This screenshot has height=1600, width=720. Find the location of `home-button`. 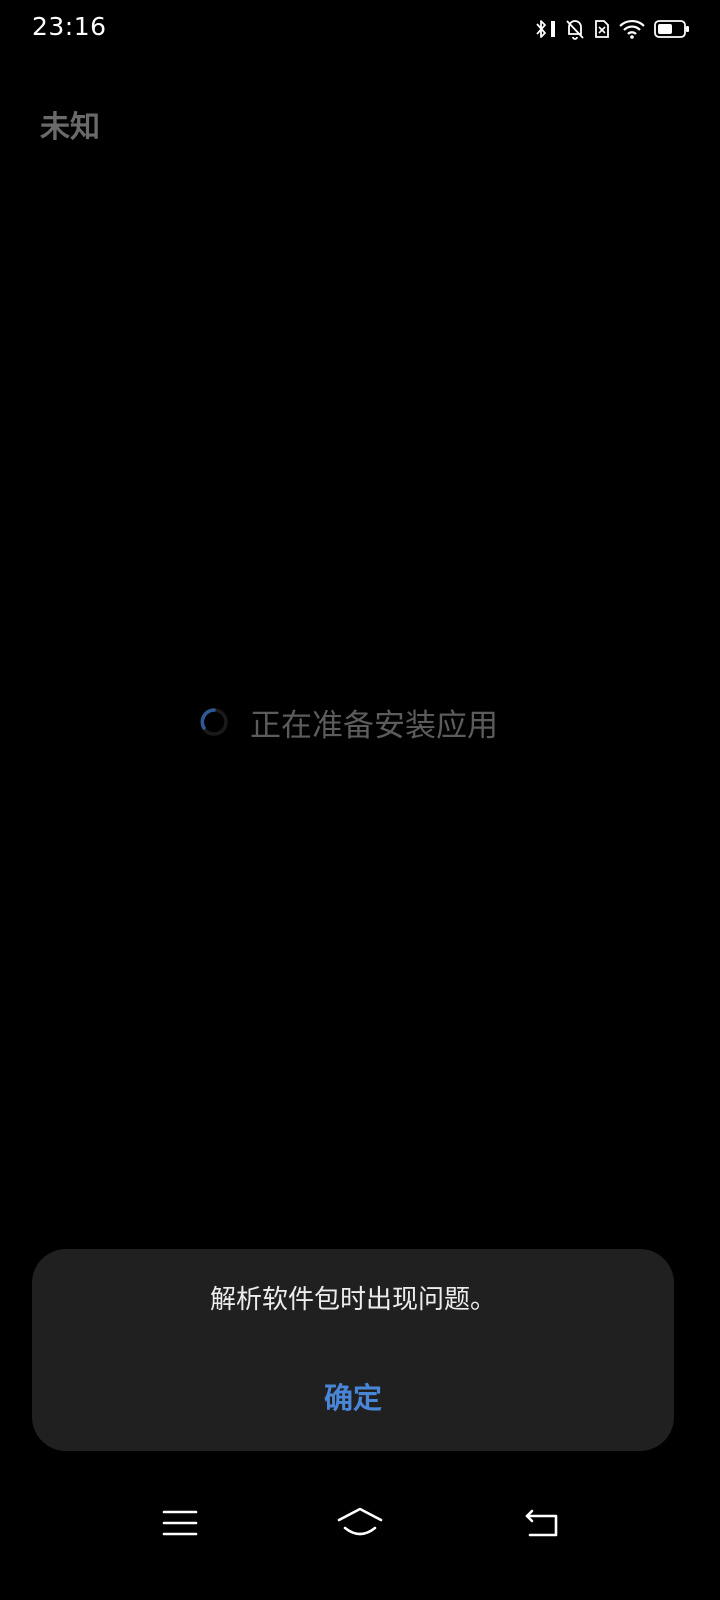

home-button is located at coordinates (360, 1525).